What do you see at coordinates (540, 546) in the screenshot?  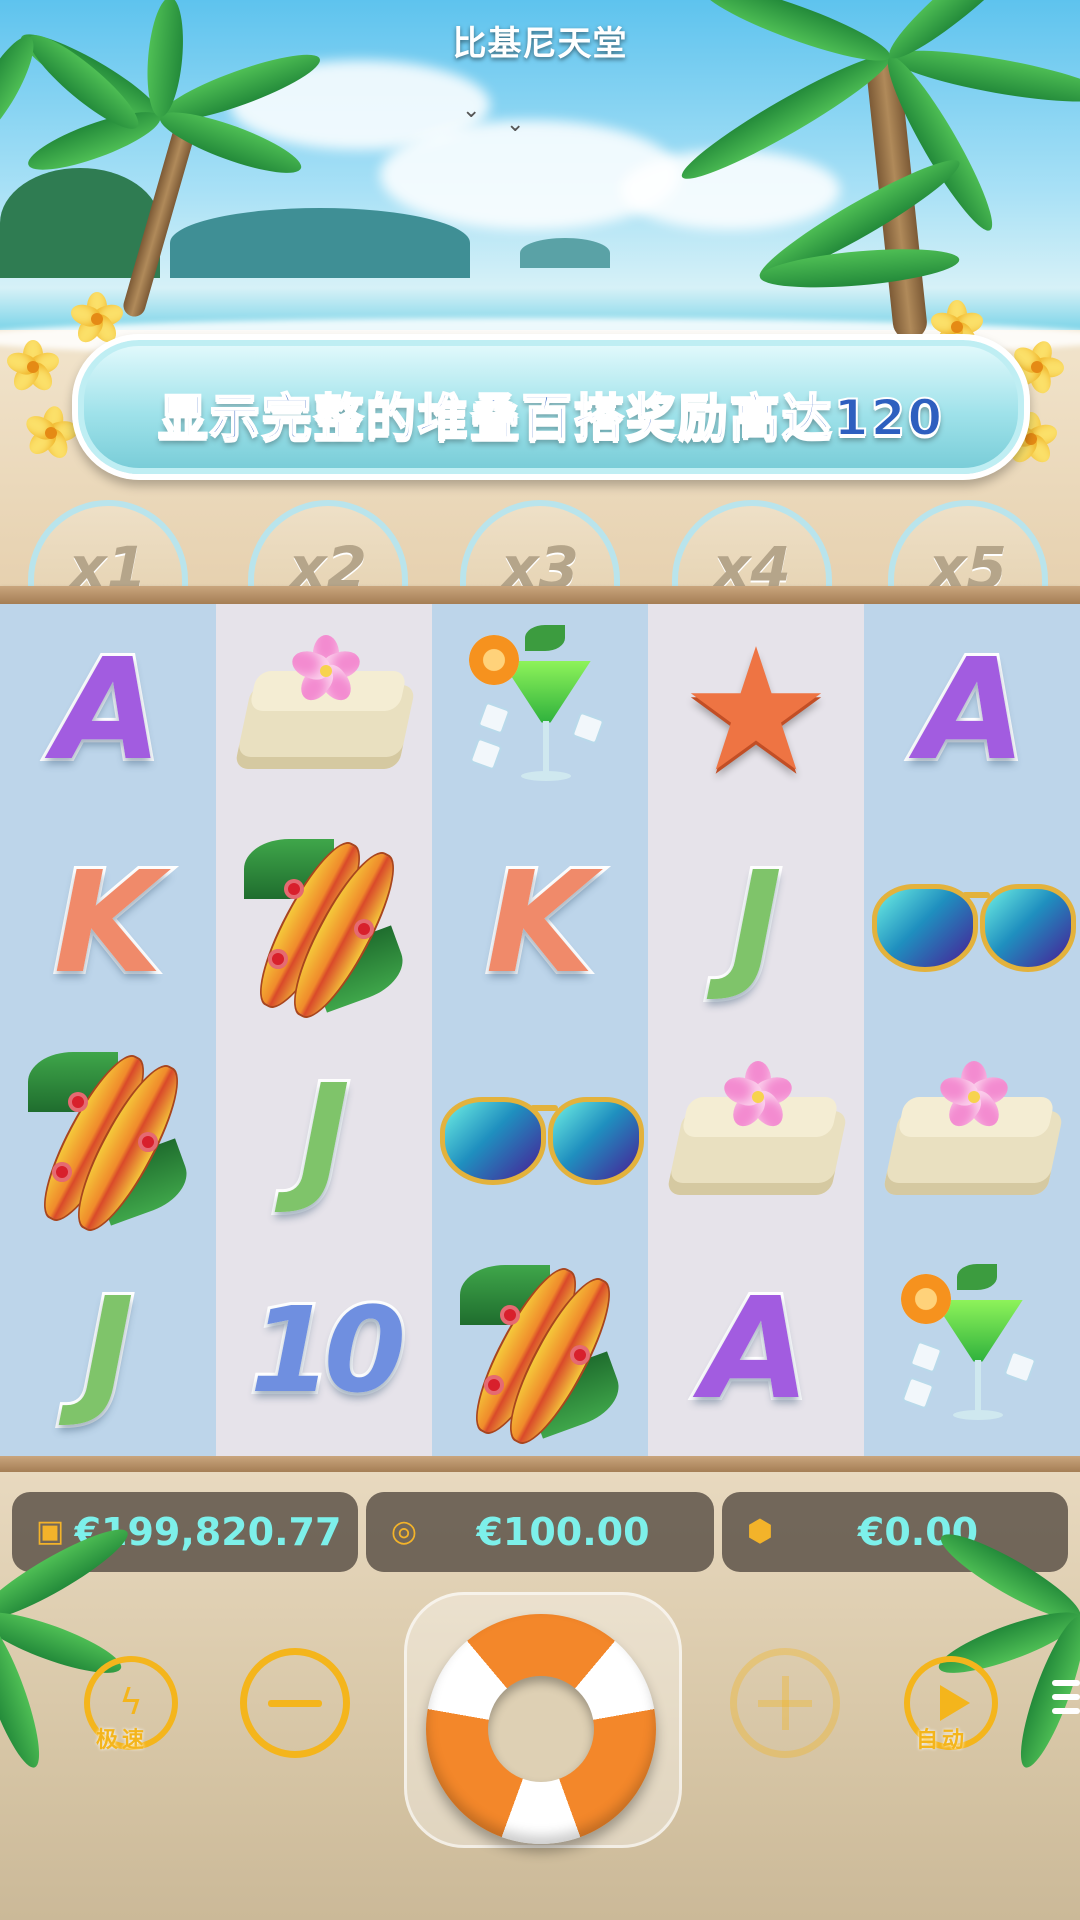 I see `multiplier-x3: x3` at bounding box center [540, 546].